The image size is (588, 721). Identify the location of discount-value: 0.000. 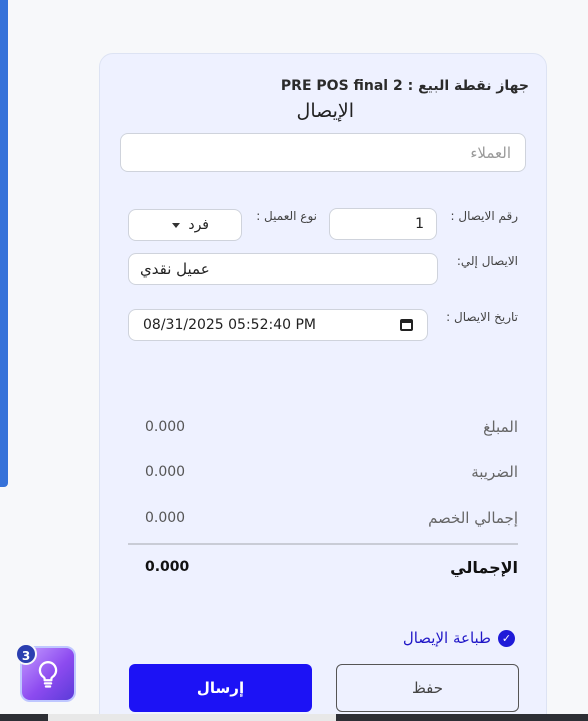
(165, 518).